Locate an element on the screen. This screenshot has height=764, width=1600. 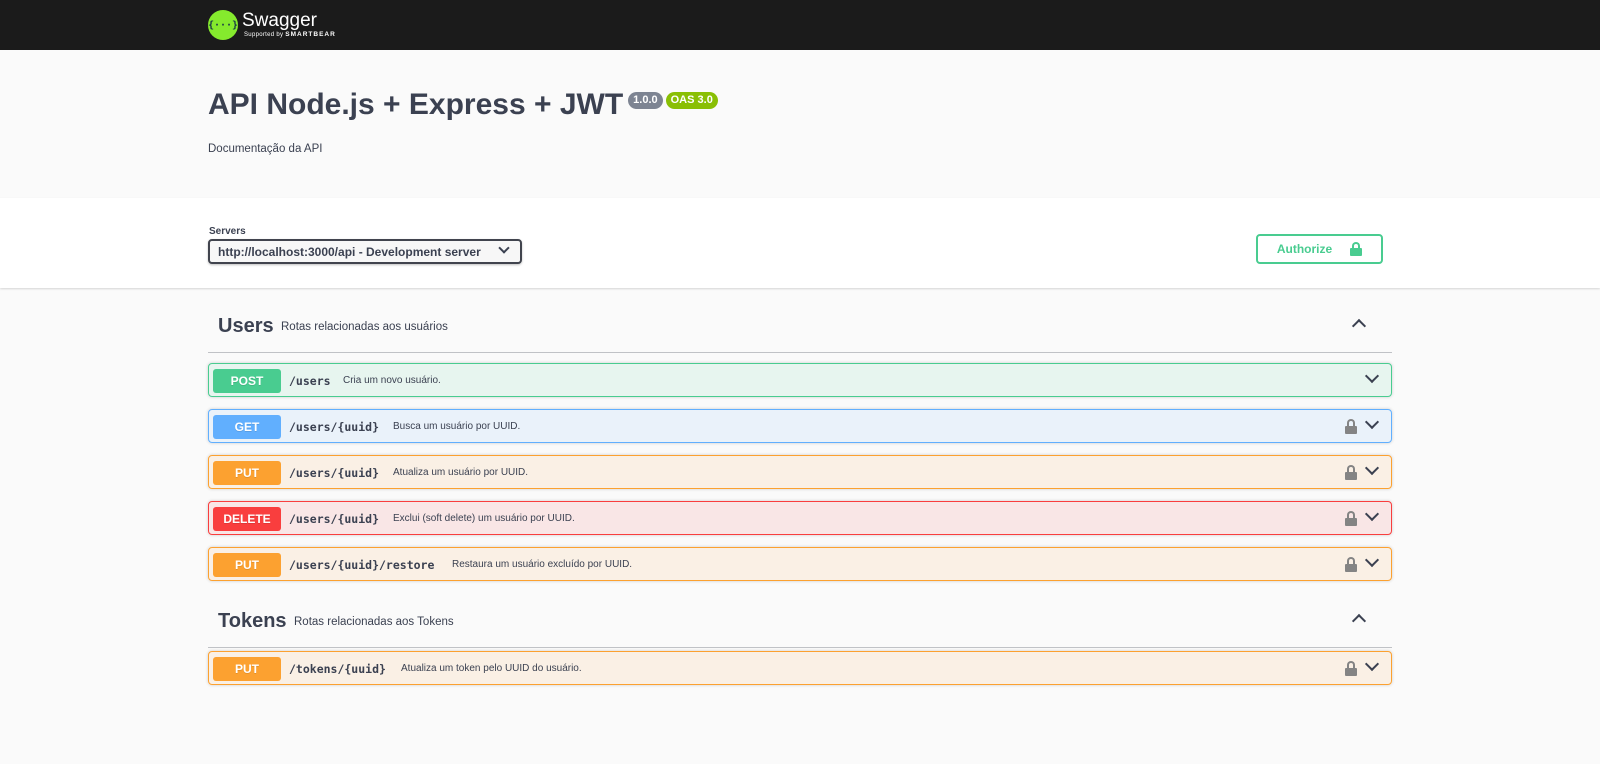
operation-summary: Busca um usuário por UUID. is located at coordinates (457, 426).